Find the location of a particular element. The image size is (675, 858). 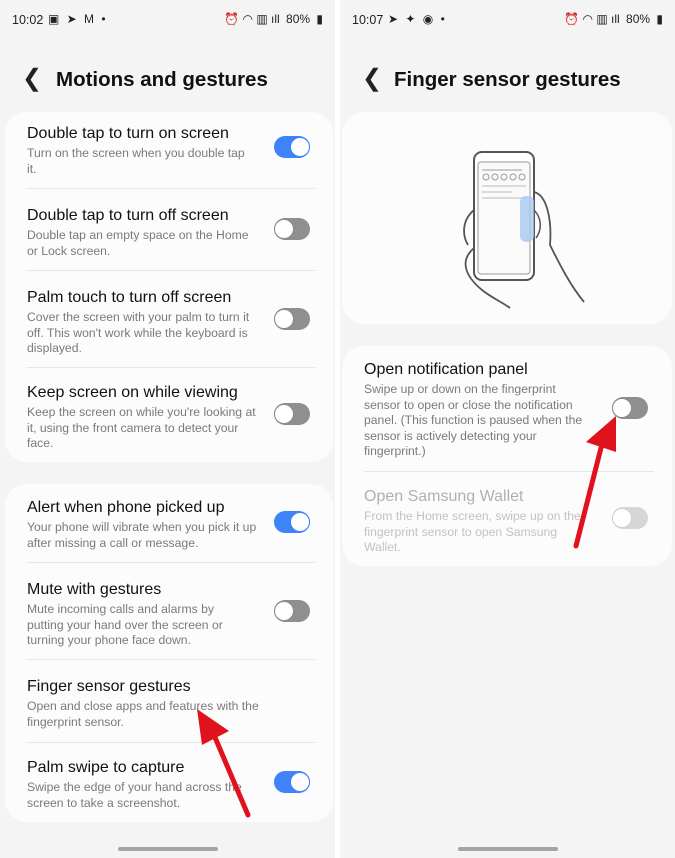

toggle-mute-gestures is located at coordinates (292, 611).